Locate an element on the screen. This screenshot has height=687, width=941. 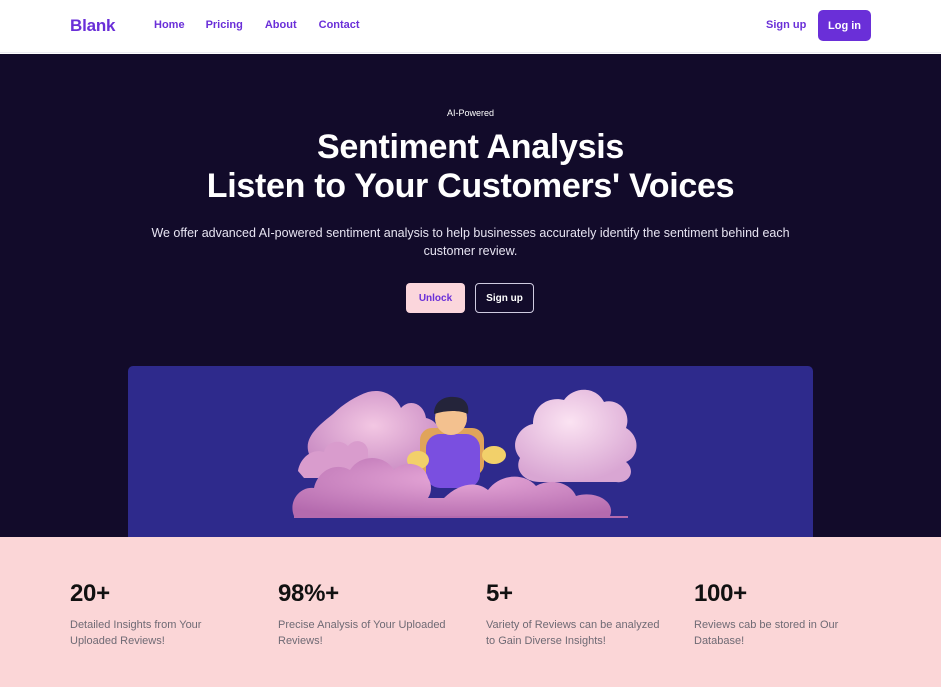
hero-title-line1: Sentiment Analysis is located at coordinates (470, 147).